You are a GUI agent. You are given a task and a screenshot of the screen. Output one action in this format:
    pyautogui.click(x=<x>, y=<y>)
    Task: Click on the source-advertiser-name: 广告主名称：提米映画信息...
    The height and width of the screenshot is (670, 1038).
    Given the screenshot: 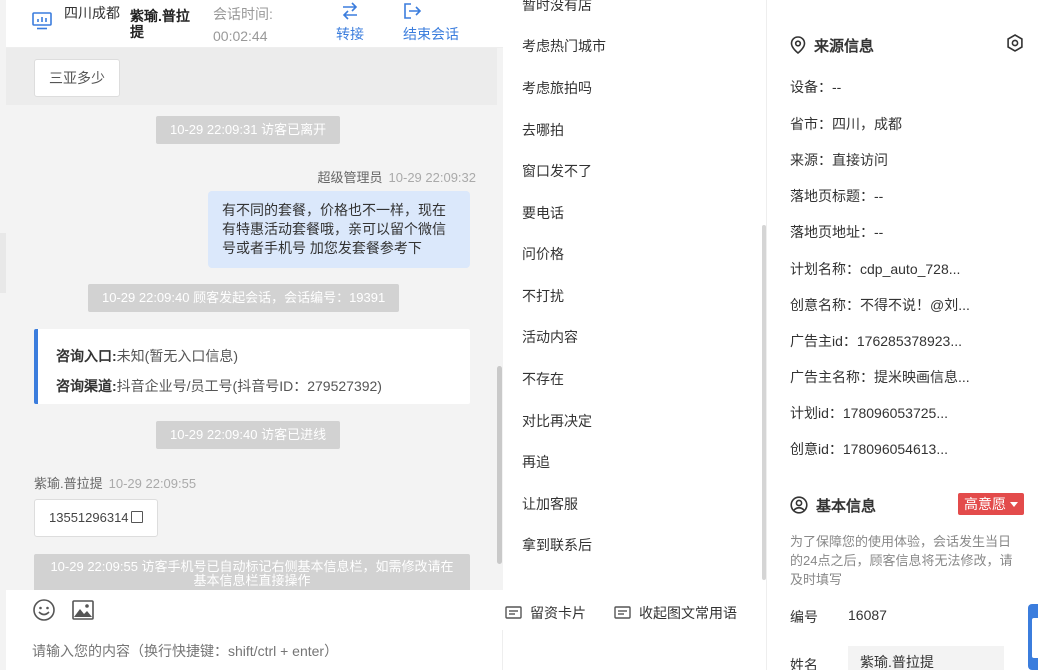 What is the action you would take?
    pyautogui.click(x=880, y=377)
    